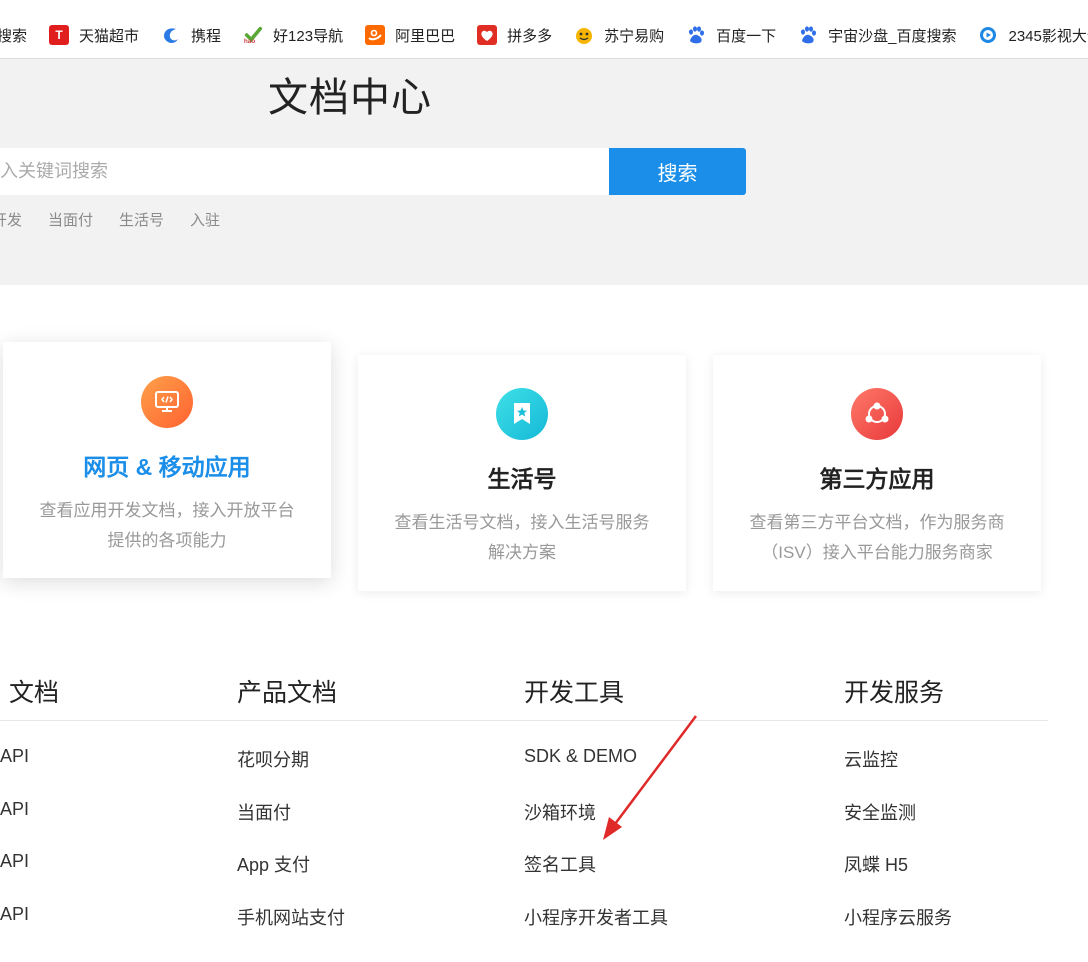 The image size is (1088, 962). I want to click on bookmark-suning: 苏宁易购, so click(619, 35).